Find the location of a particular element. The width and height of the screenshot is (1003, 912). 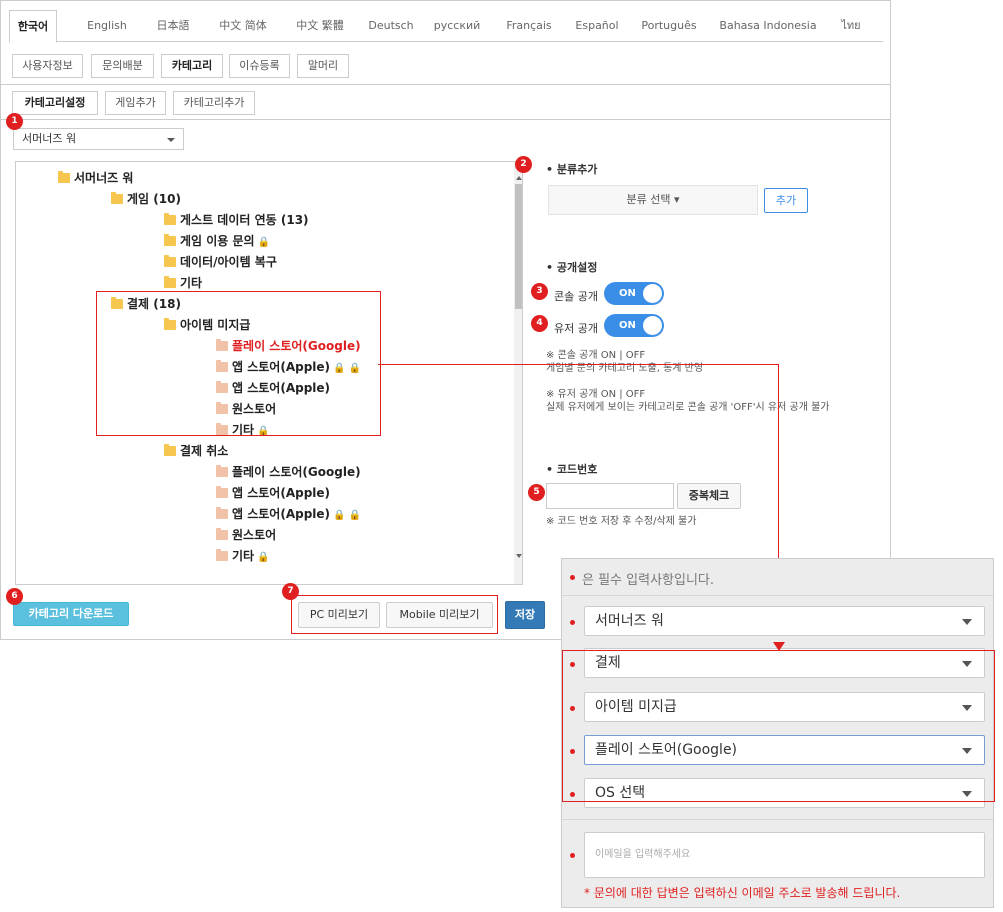

preview-email-input: 이메일을 입력해주세요 is located at coordinates (784, 855).